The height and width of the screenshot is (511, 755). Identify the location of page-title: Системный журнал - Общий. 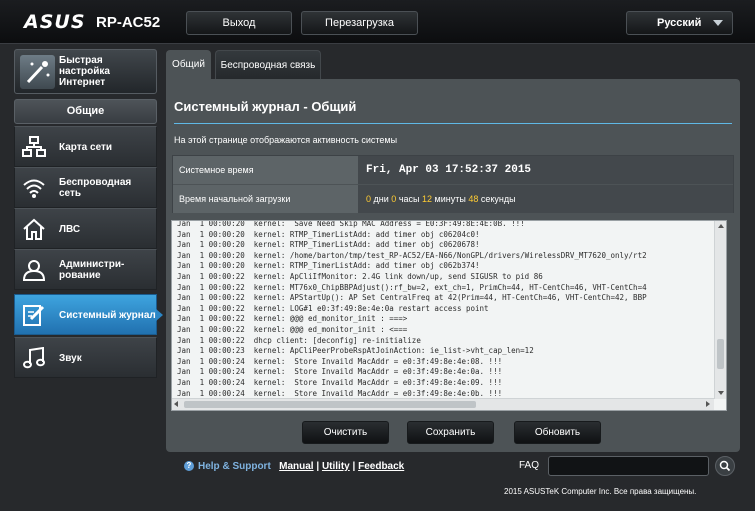
(265, 106).